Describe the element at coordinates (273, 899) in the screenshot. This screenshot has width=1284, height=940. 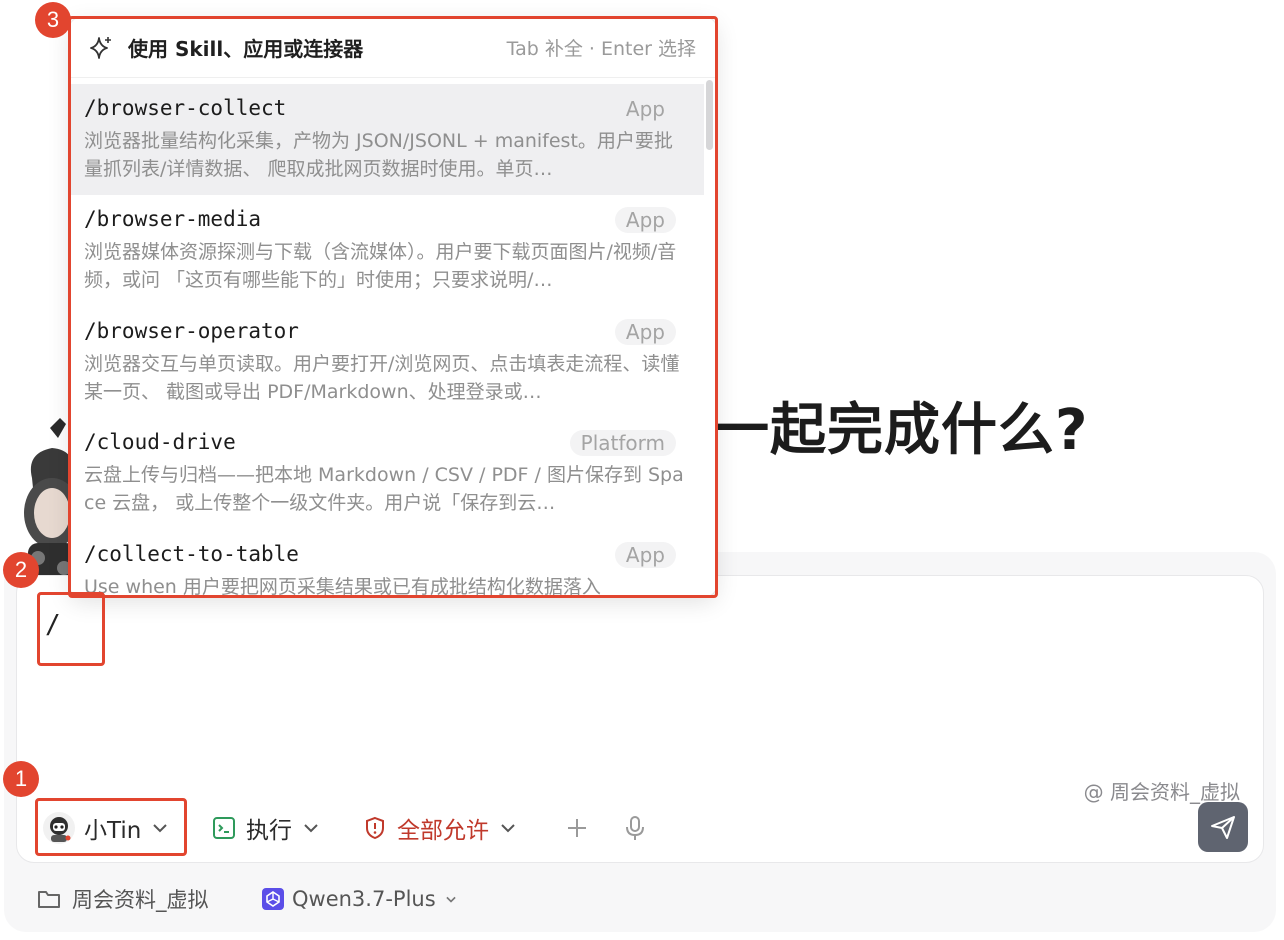
I see `model-logo-icon` at that location.